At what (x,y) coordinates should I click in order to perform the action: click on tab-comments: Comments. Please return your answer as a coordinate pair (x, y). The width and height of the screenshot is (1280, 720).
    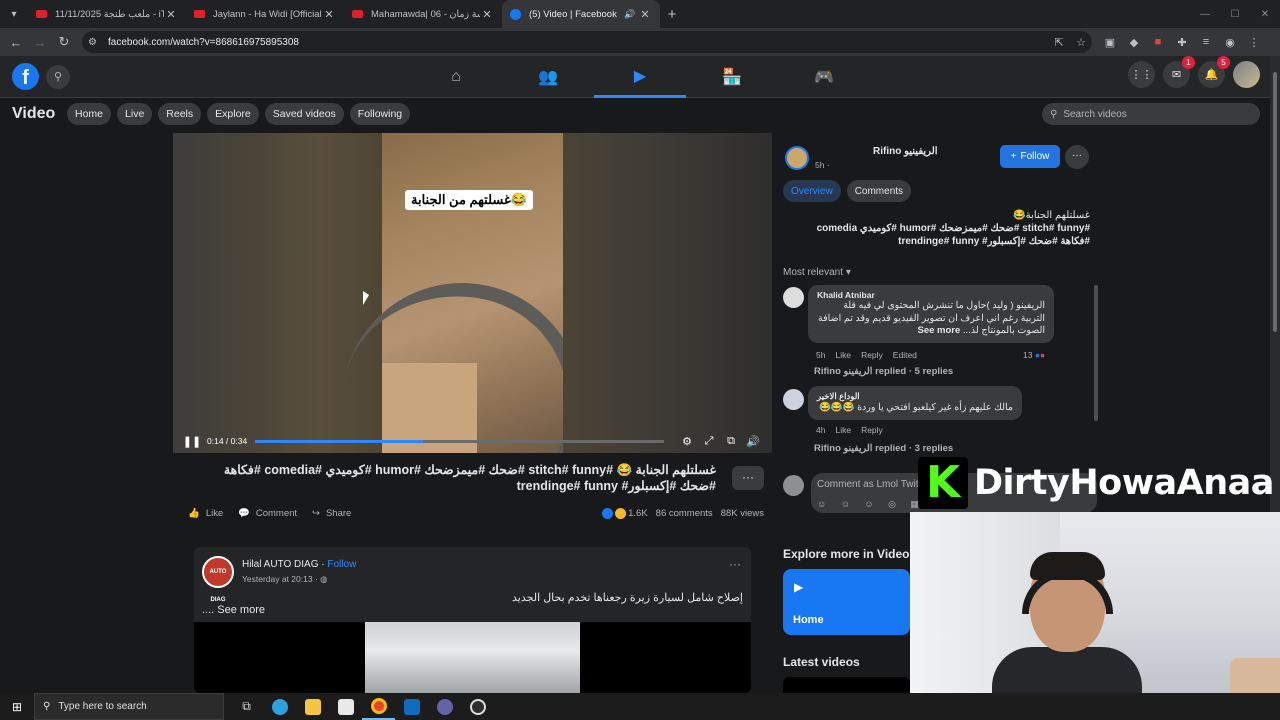
    Looking at the image, I should click on (879, 191).